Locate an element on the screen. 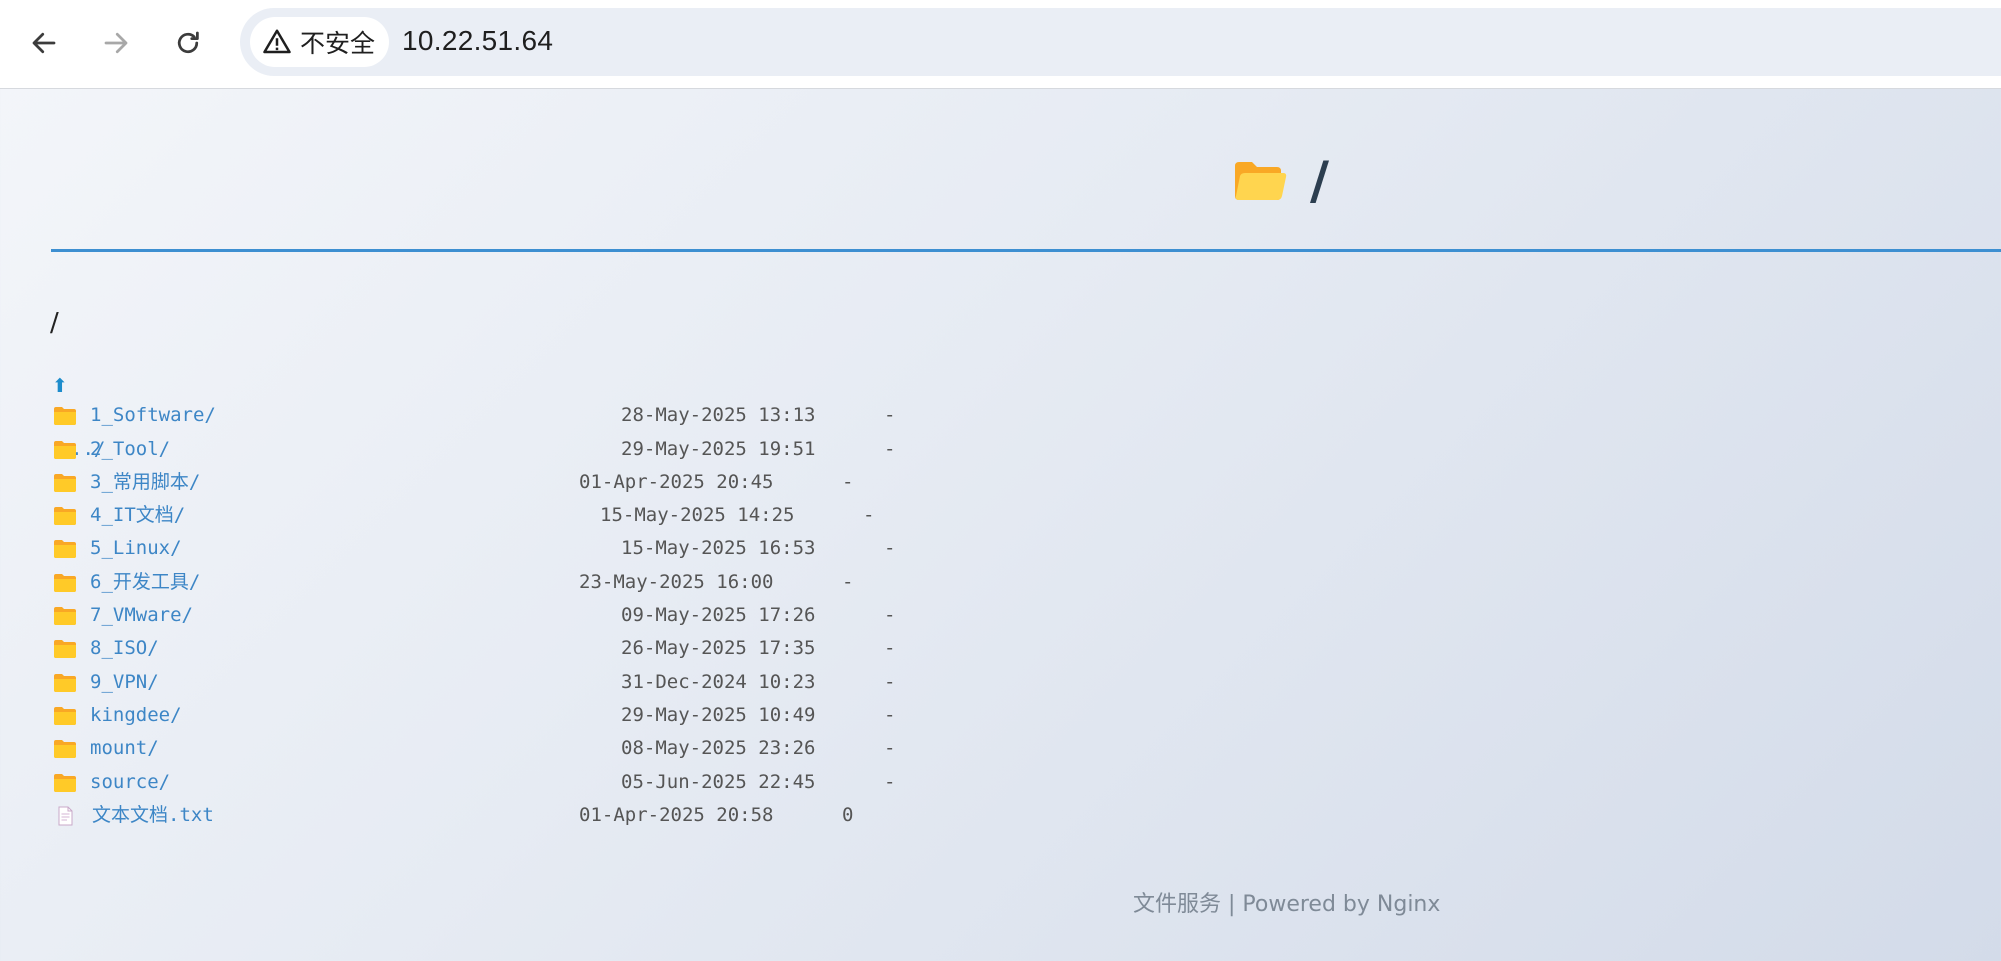  file-link: 文本文档.txt is located at coordinates (153, 815).